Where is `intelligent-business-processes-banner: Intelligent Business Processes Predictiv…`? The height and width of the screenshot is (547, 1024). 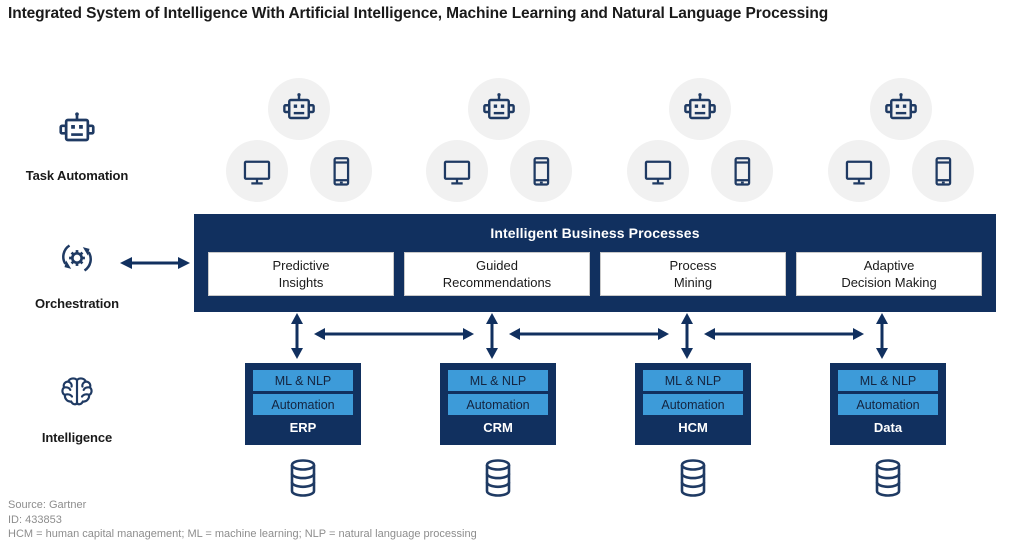 intelligent-business-processes-banner: Intelligent Business Processes Predictiv… is located at coordinates (595, 263).